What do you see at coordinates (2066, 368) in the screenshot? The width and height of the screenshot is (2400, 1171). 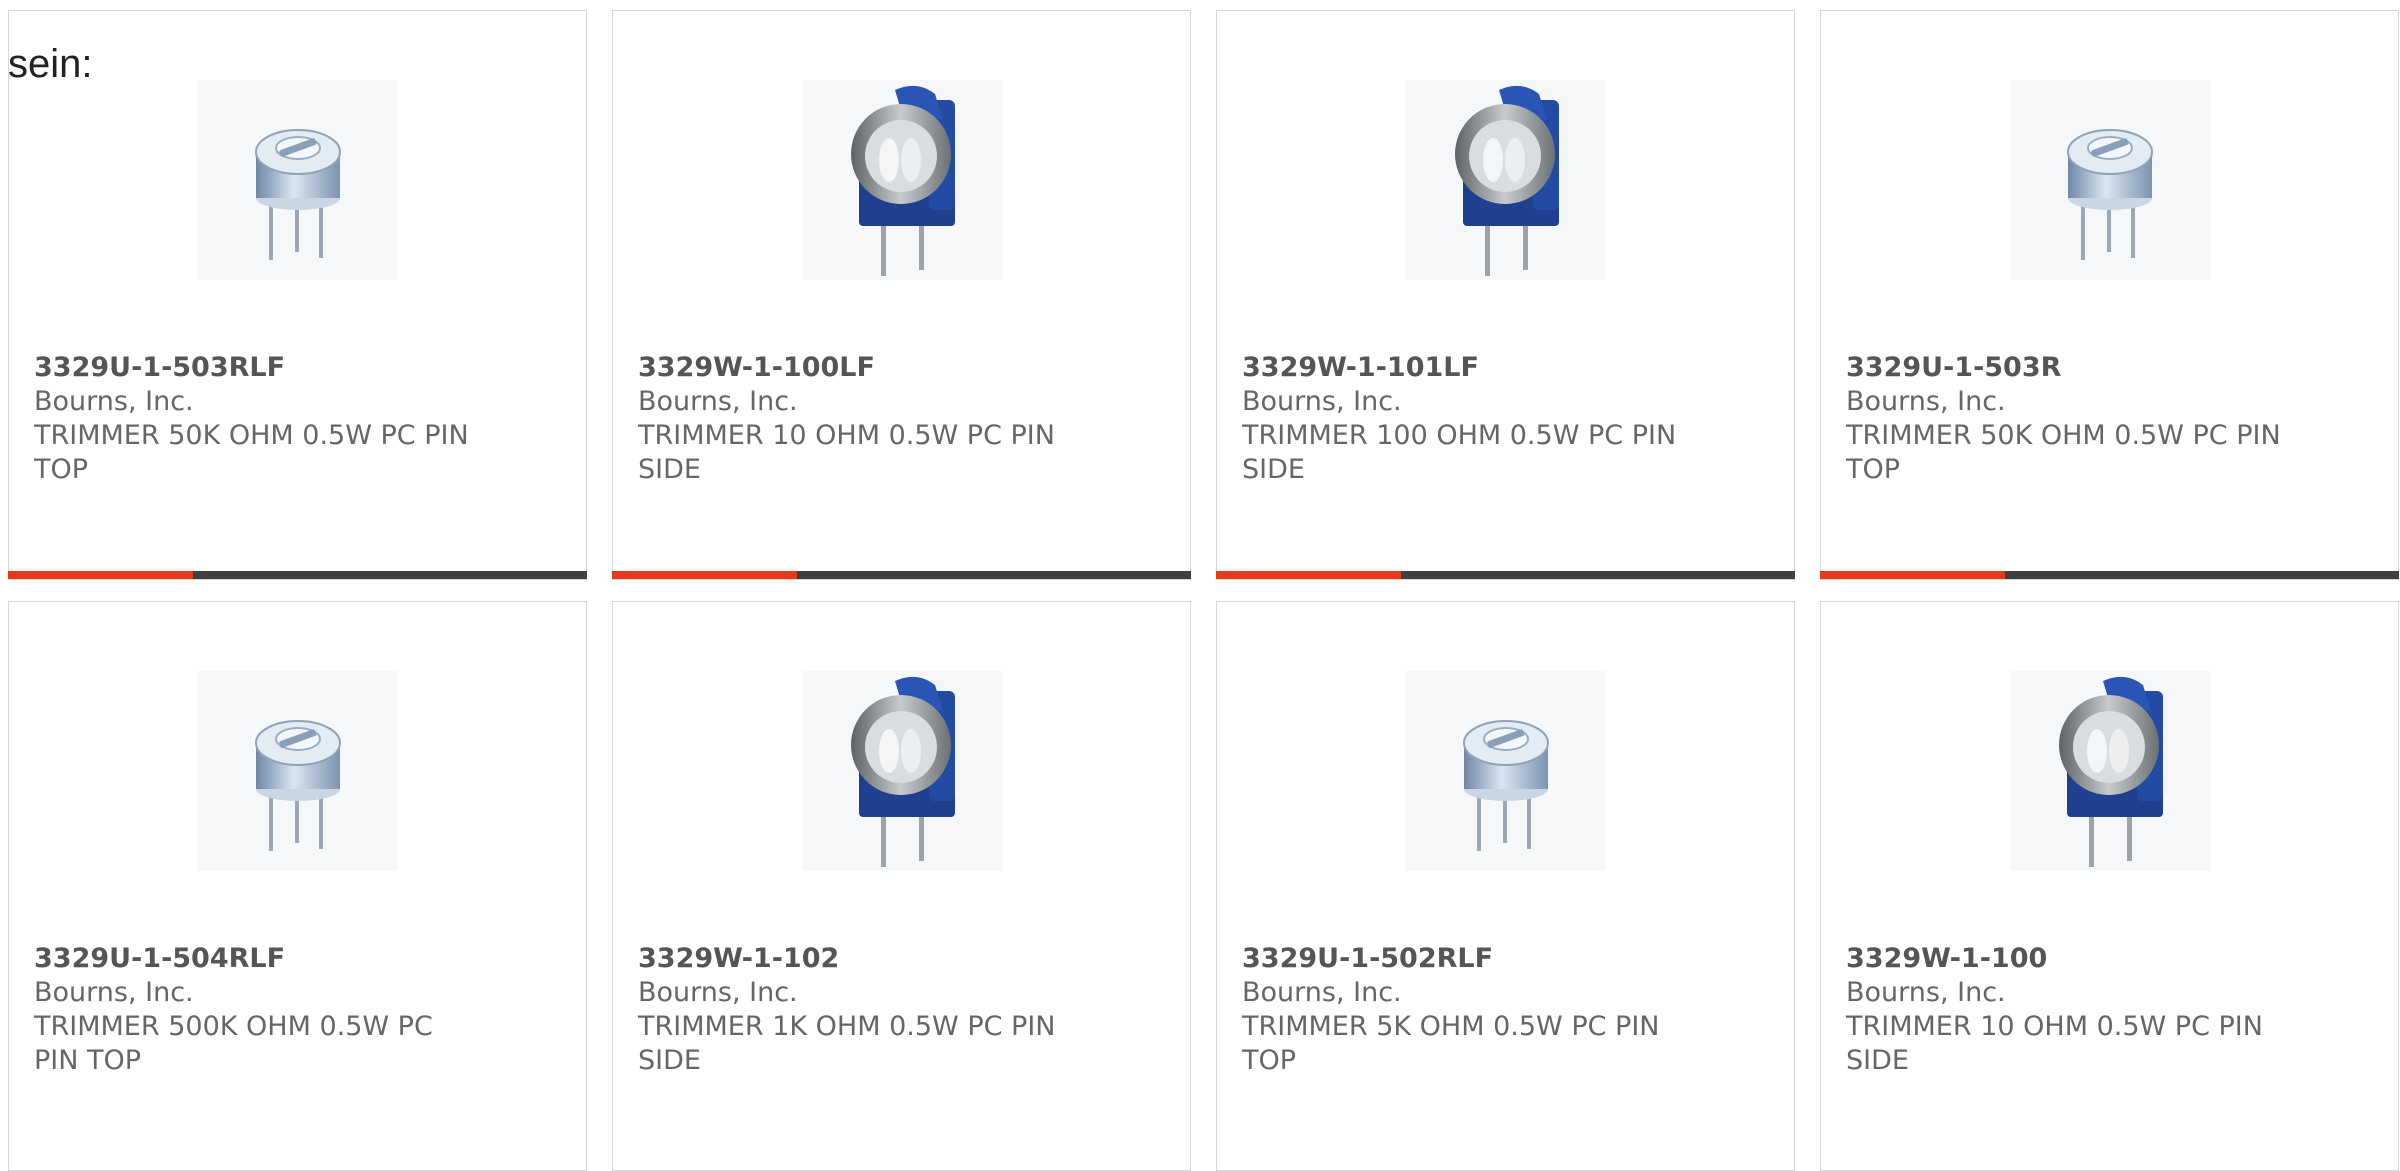 I see `part-number: 3329U-1-503R` at bounding box center [2066, 368].